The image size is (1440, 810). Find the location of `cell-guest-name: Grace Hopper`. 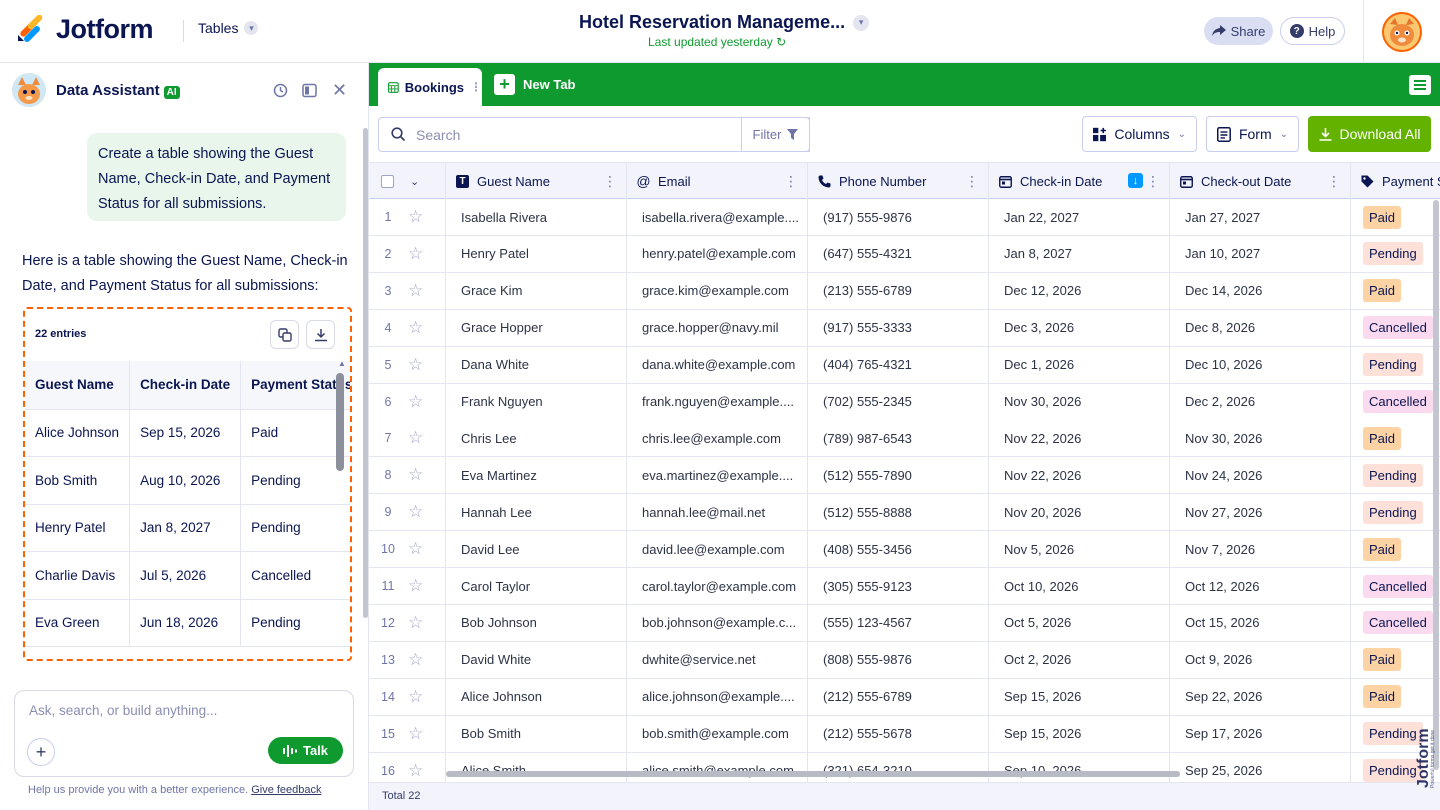

cell-guest-name: Grace Hopper is located at coordinates (536, 327).